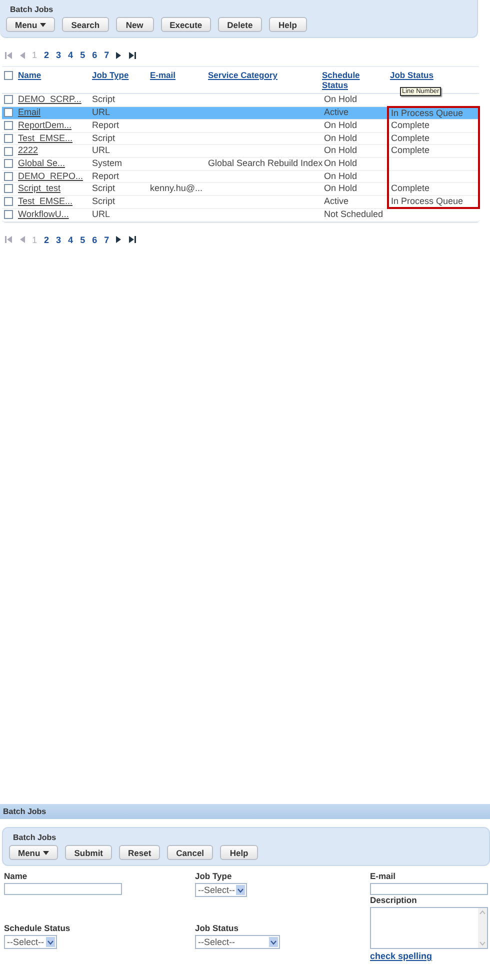  Describe the element at coordinates (393, 900) in the screenshot. I see `field-label: Description` at that location.